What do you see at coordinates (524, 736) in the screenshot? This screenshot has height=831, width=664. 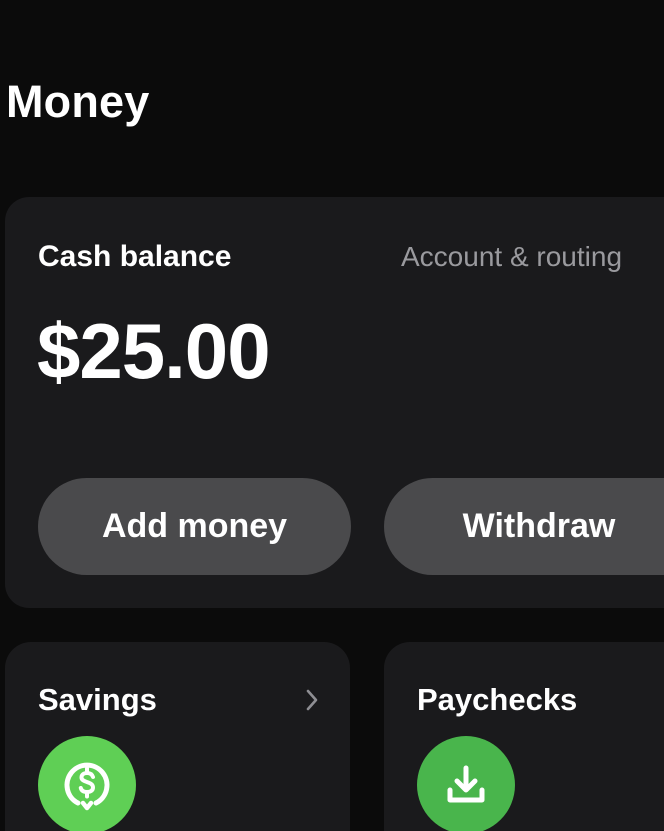 I see `paychecks-tile: Paychecks` at bounding box center [524, 736].